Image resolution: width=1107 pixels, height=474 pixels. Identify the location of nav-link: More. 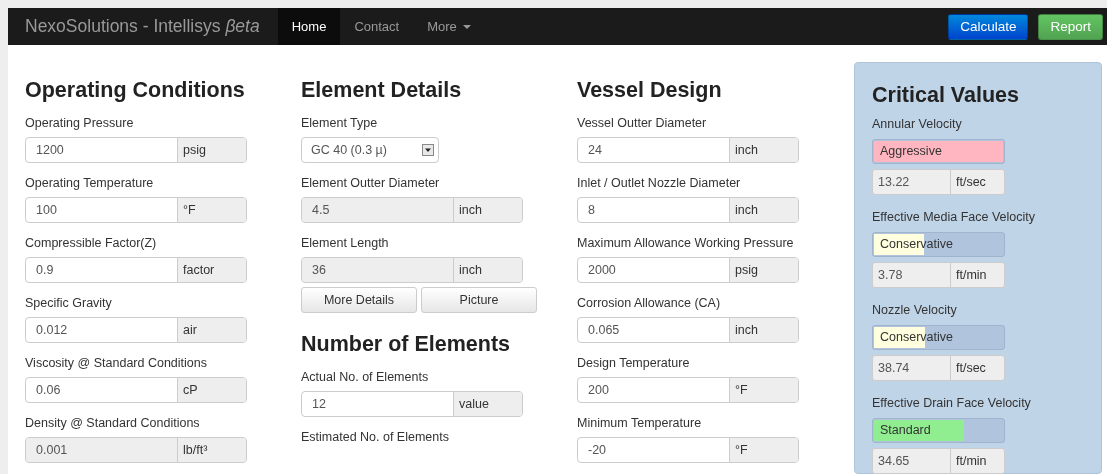
(449, 26).